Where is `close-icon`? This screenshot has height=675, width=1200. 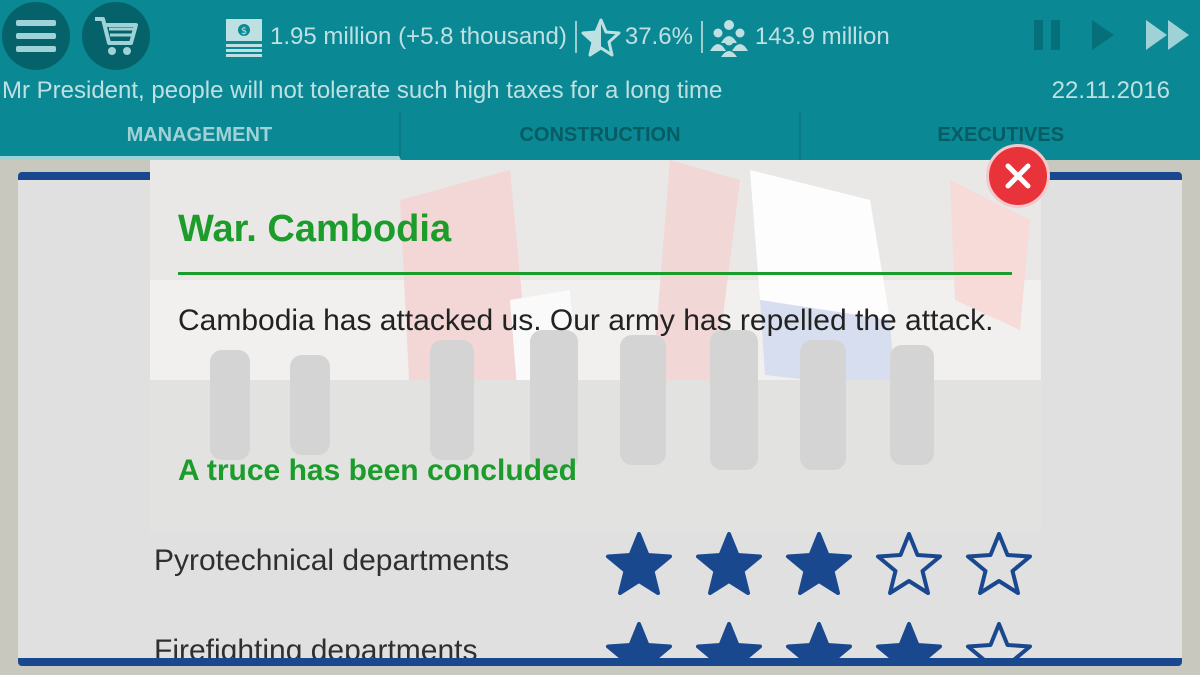 close-icon is located at coordinates (1018, 176).